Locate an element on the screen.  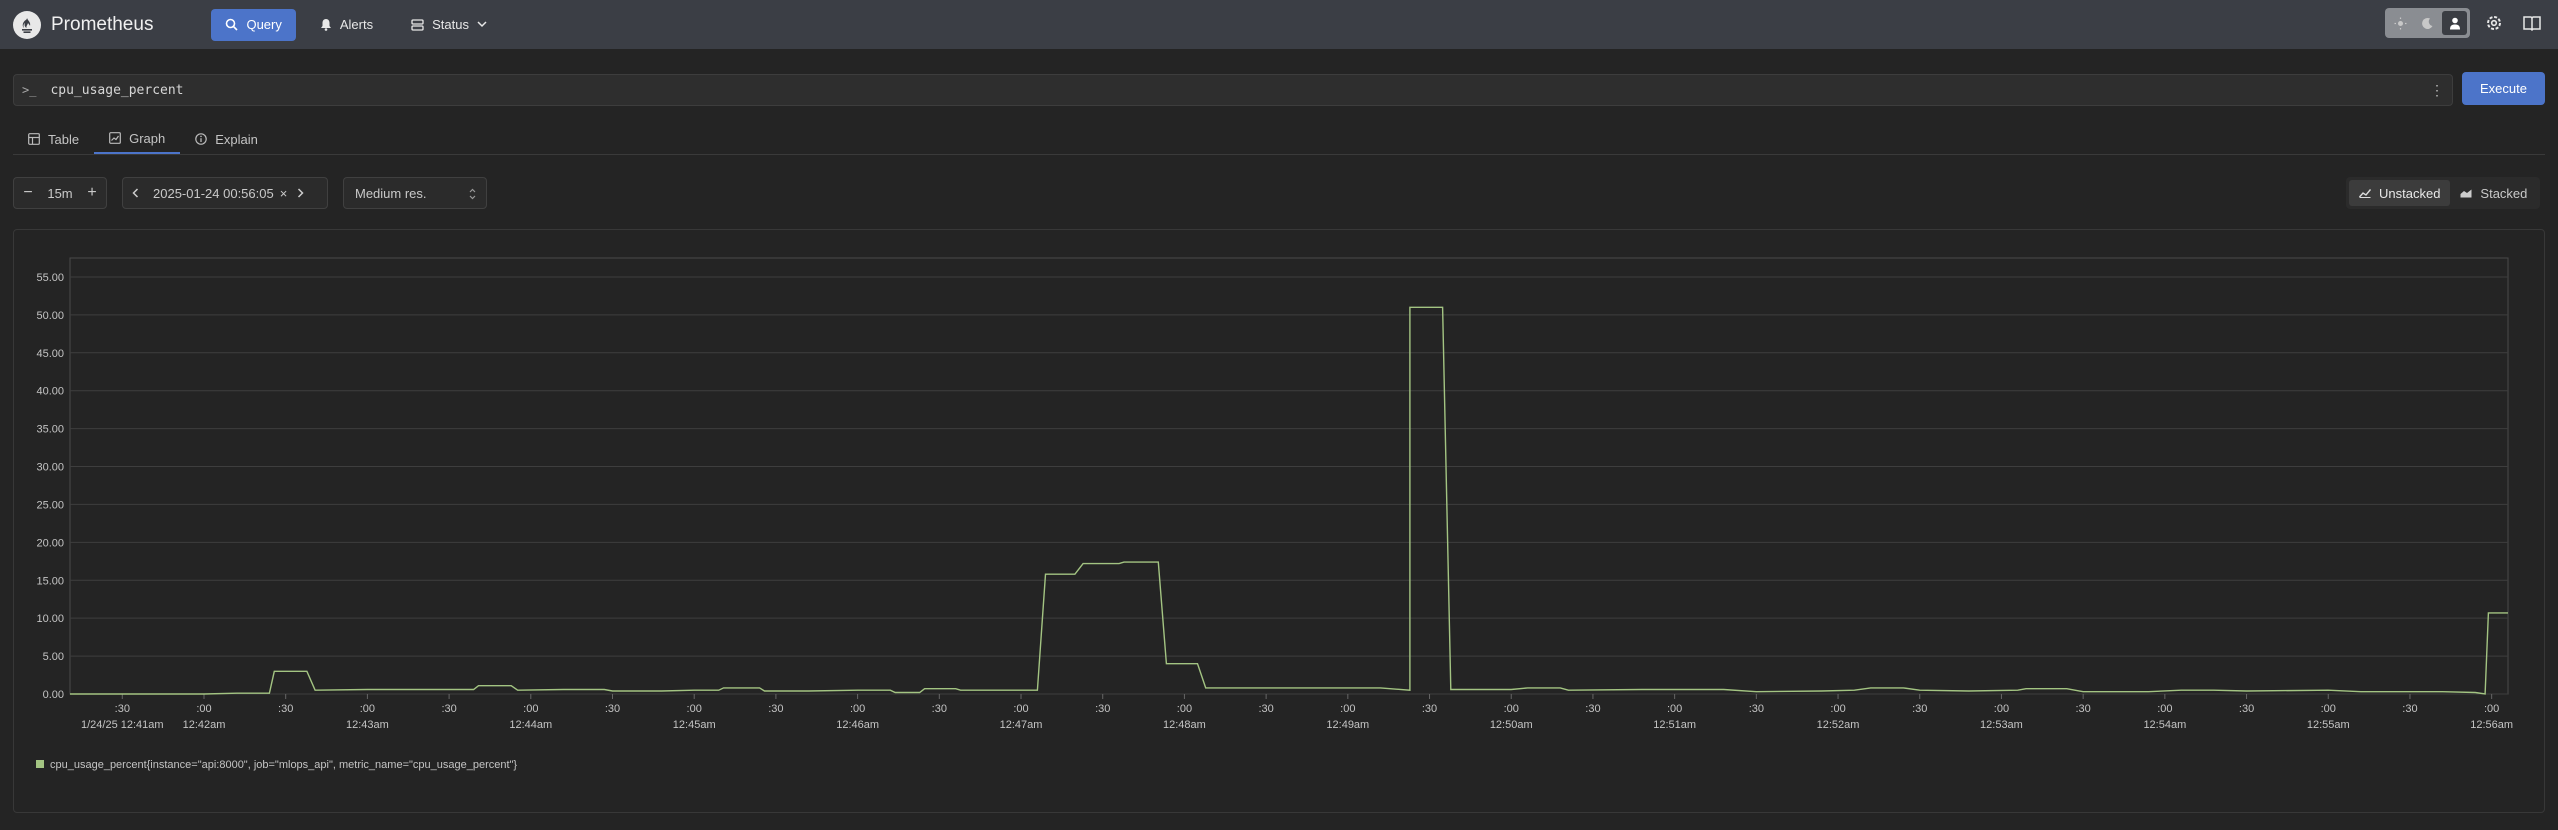
chevron-down-icon is located at coordinates (482, 24).